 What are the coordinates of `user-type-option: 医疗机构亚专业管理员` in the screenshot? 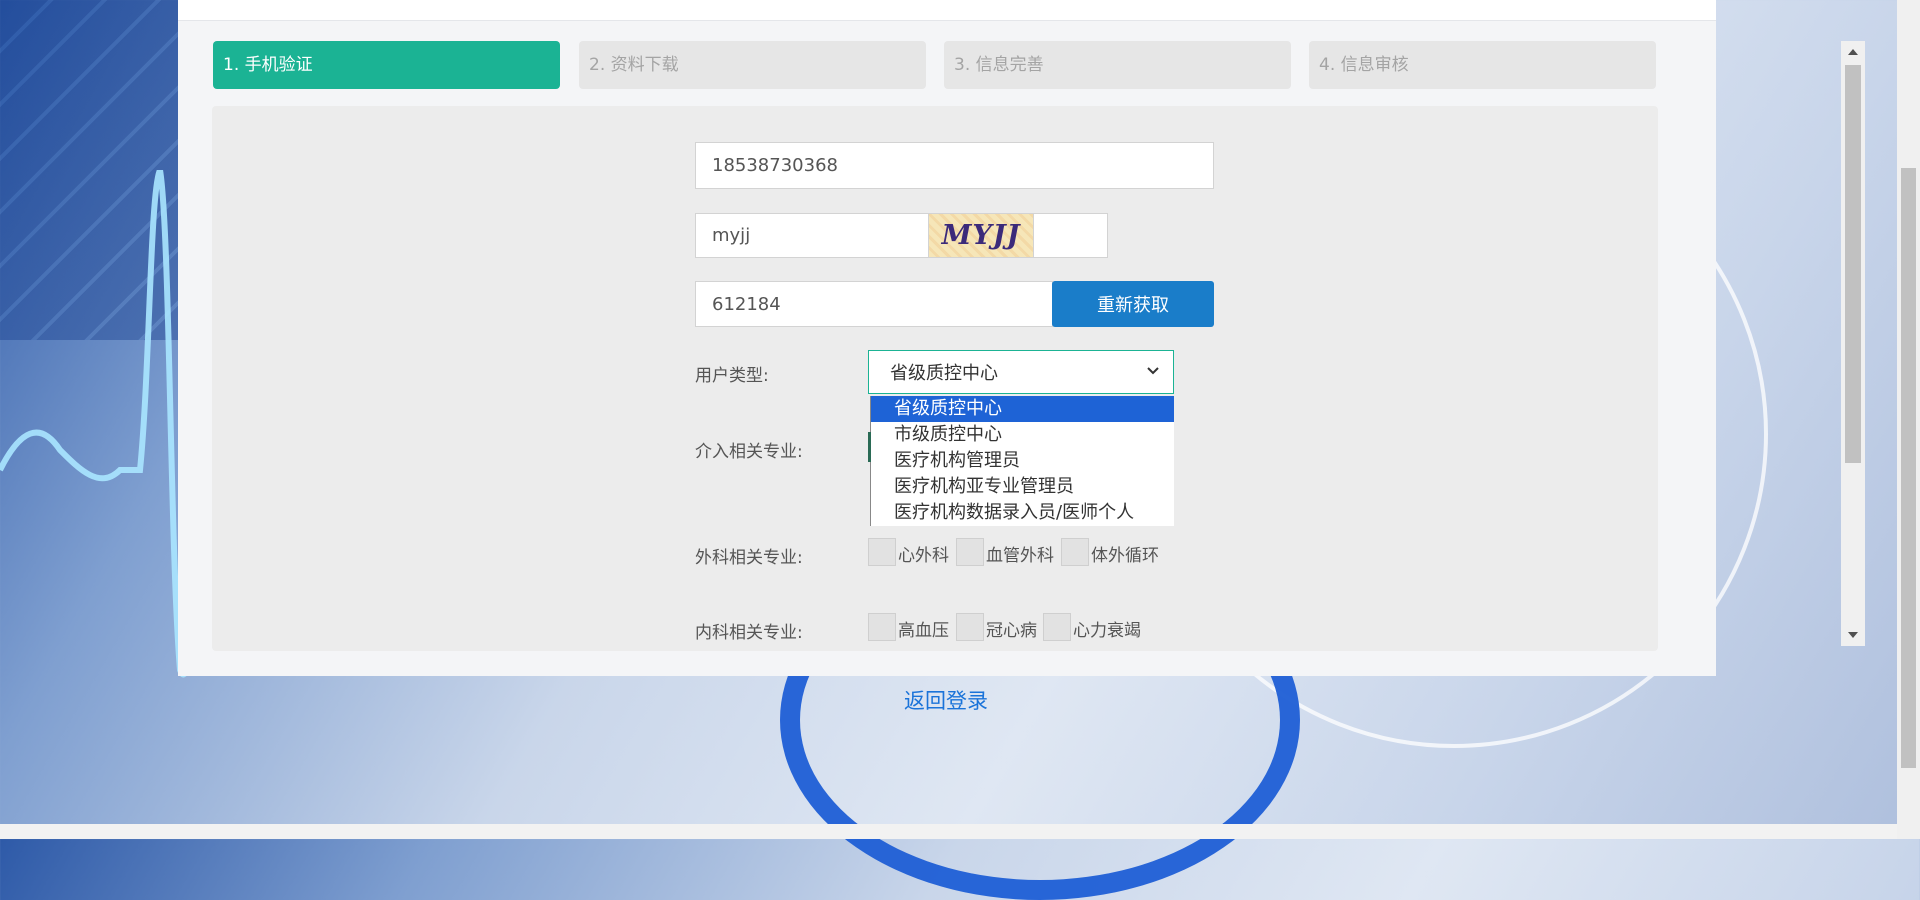 It's located at (1022, 487).